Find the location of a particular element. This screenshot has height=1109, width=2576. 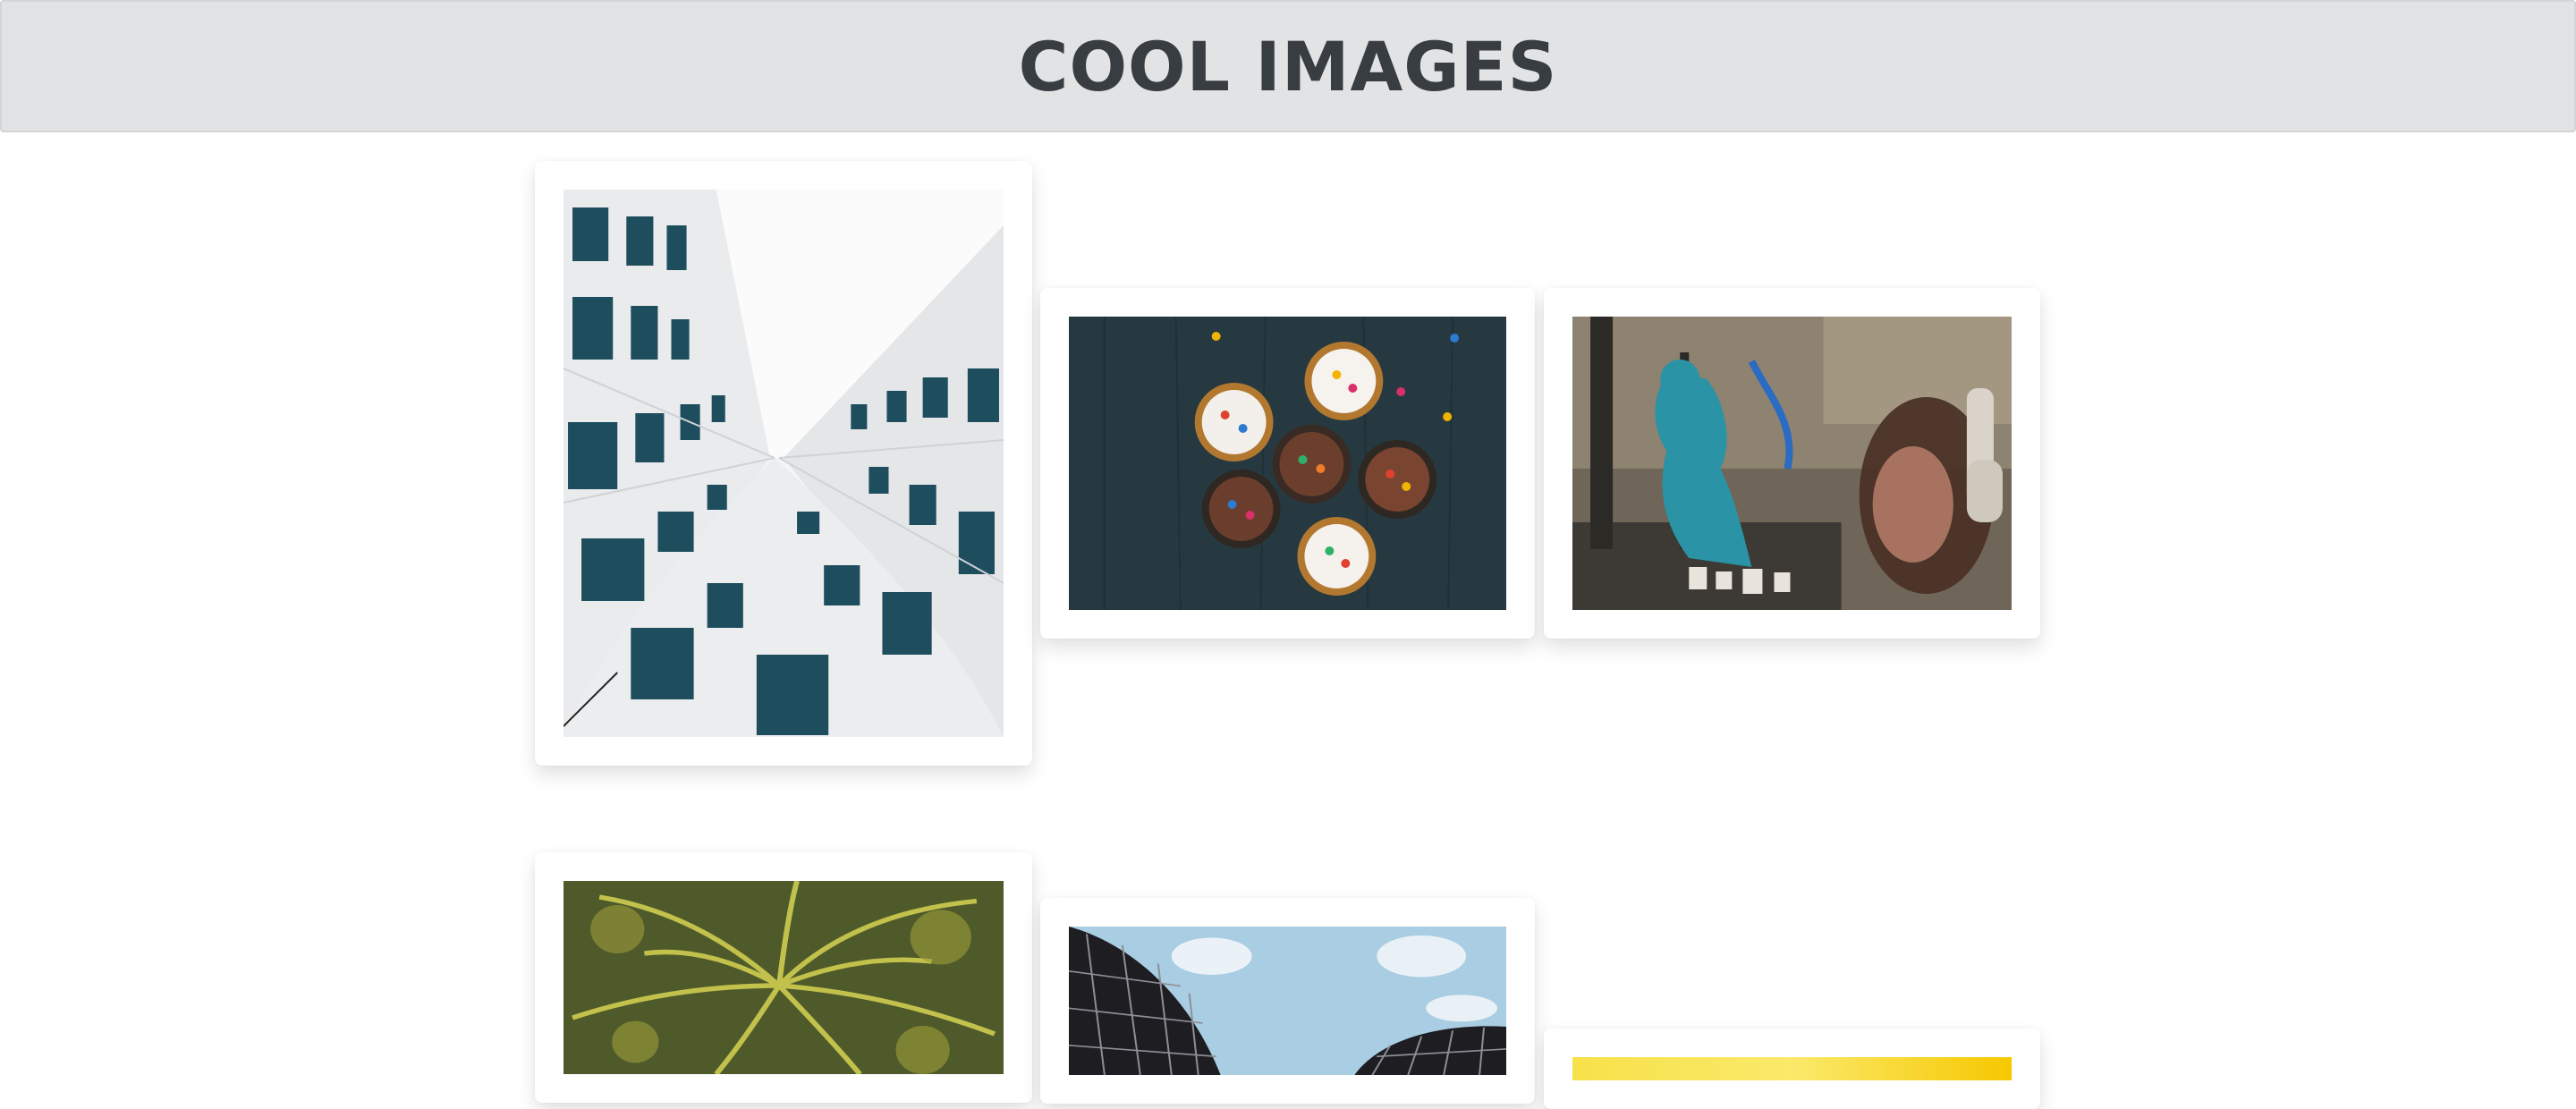

page-header: COOL IMAGES is located at coordinates (1288, 66).